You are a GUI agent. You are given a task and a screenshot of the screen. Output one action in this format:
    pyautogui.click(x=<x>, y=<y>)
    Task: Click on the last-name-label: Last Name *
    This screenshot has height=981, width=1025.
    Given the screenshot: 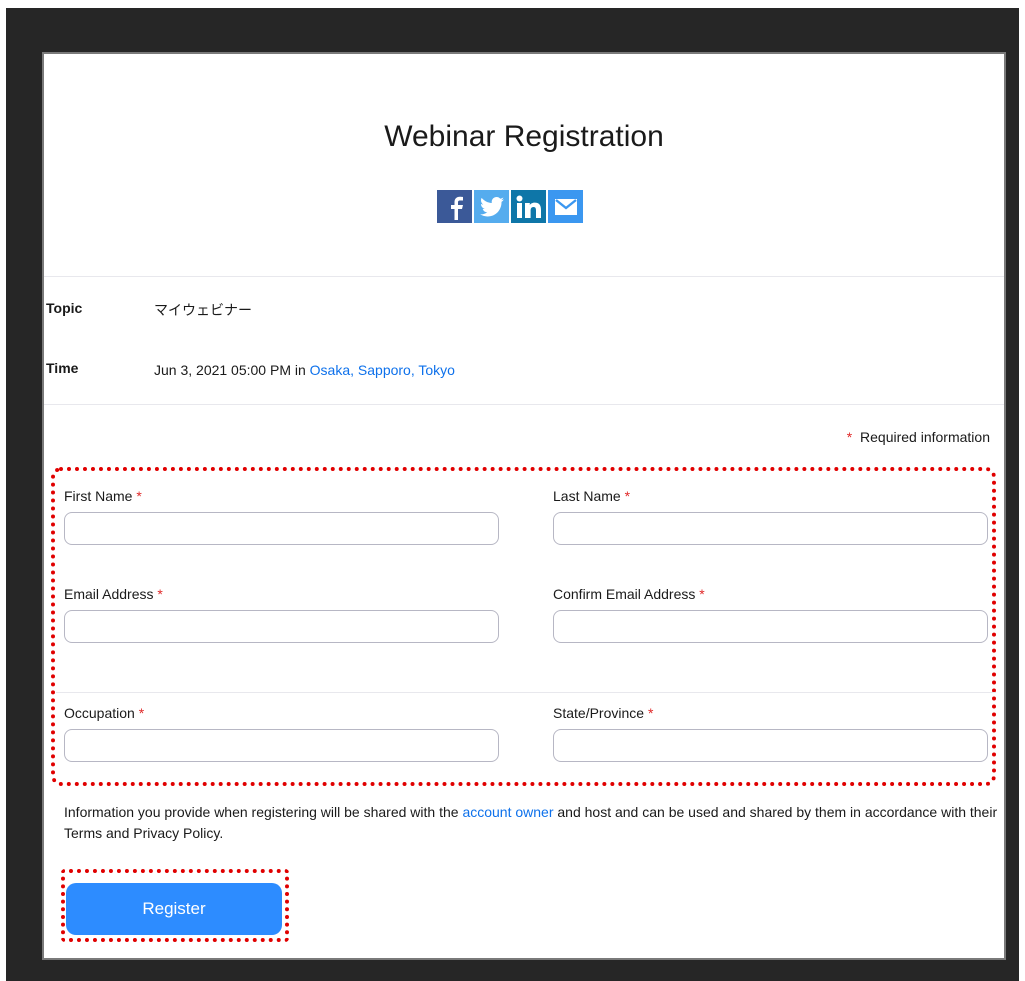 What is the action you would take?
    pyautogui.click(x=591, y=496)
    